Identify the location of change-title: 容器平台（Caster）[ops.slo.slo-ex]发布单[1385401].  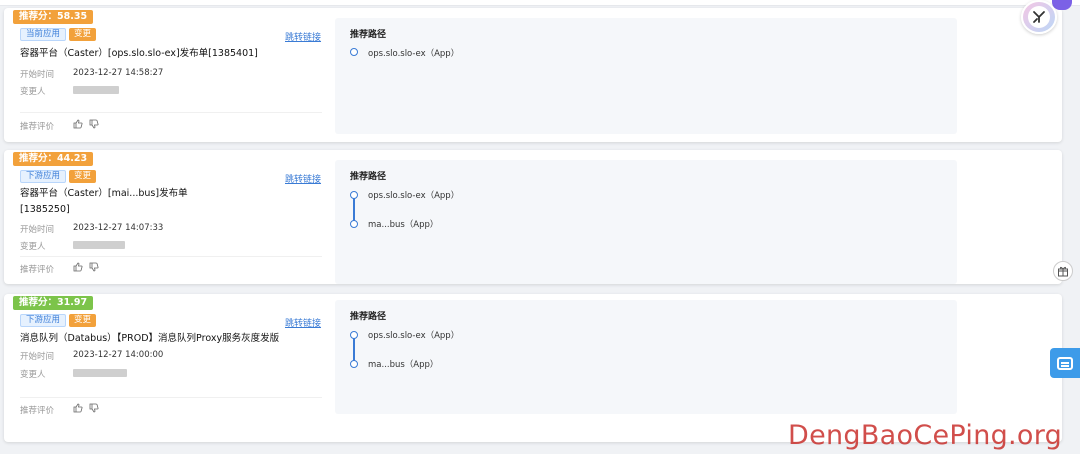
(139, 53).